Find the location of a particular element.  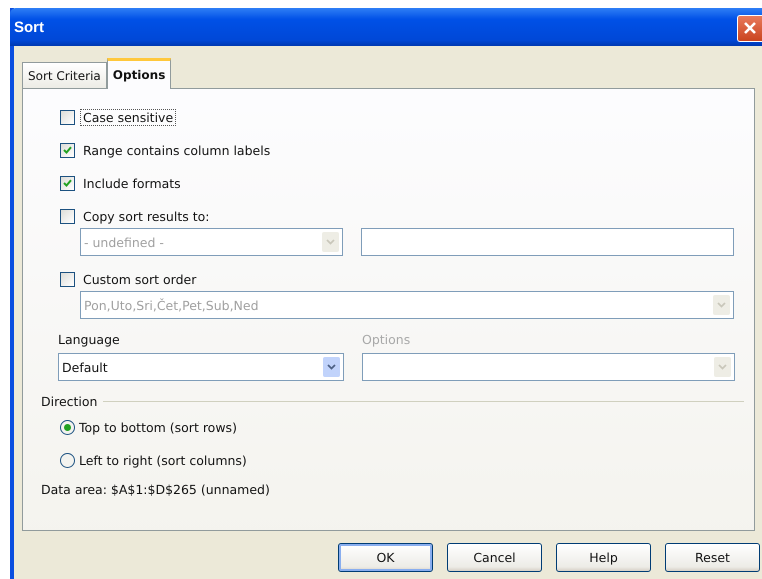

data-area-text: Data area: $A$1:$D$265 (unnamed) is located at coordinates (156, 489).